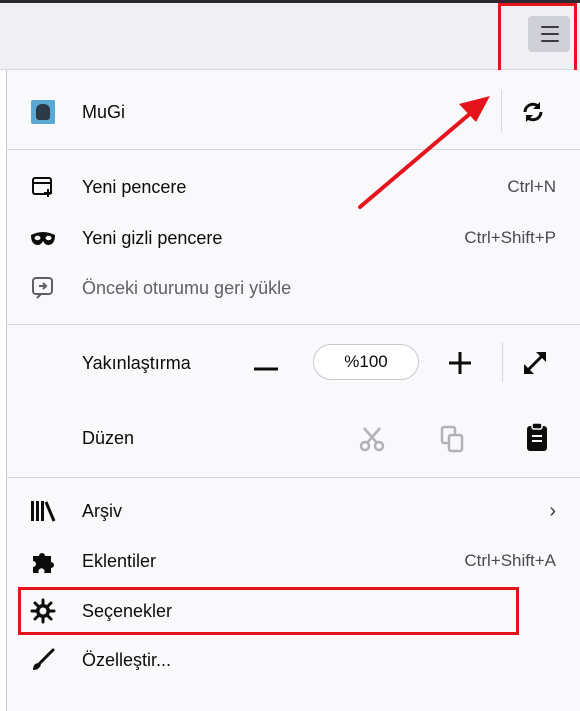 This screenshot has height=711, width=580. Describe the element at coordinates (501, 111) in the screenshot. I see `sync-divider` at that location.